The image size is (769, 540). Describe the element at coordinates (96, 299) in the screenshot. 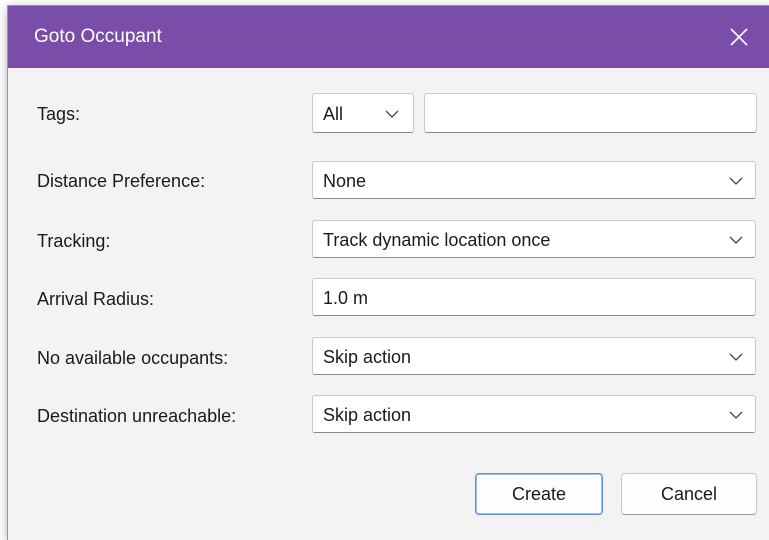

I see `arrival-radius-label: Arrival Radius:` at that location.